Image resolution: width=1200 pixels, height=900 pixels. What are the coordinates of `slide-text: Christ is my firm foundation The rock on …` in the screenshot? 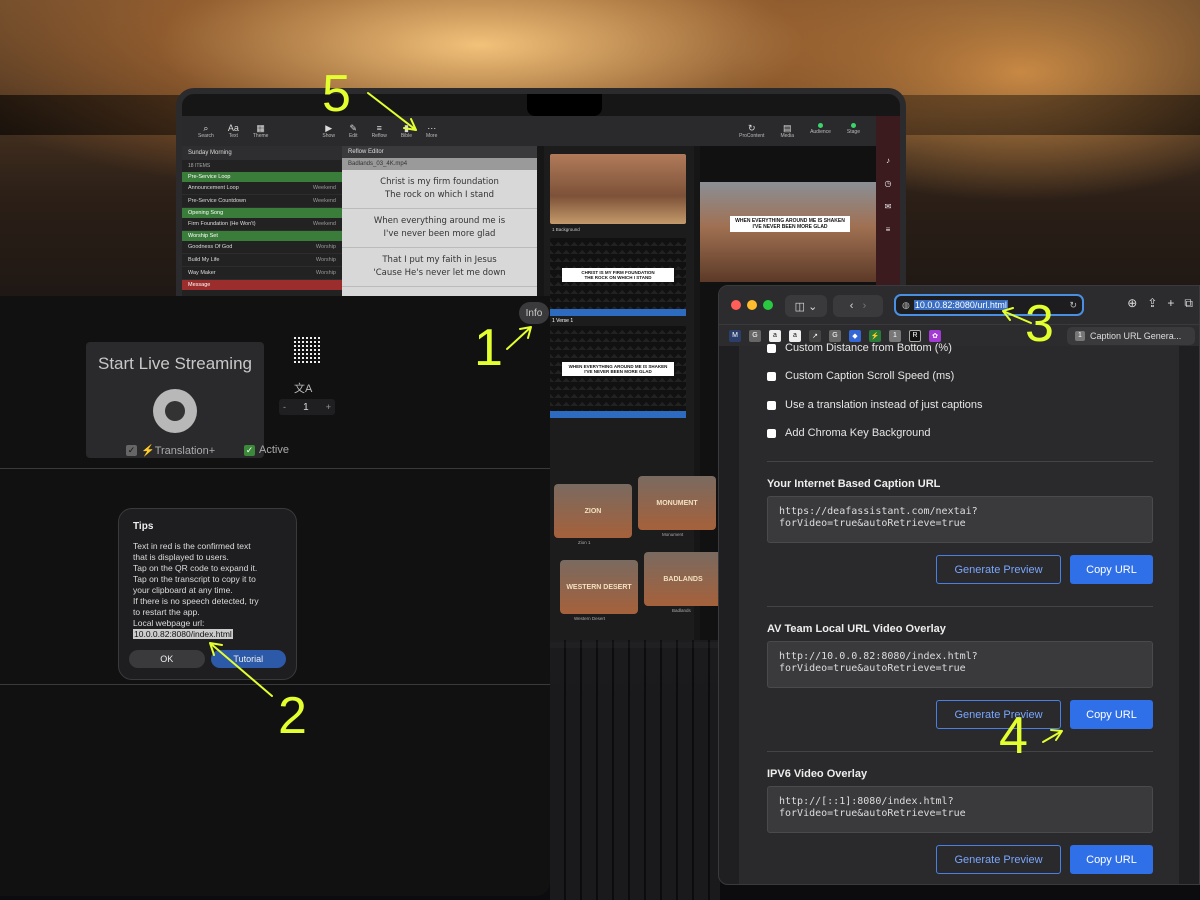 It's located at (439, 189).